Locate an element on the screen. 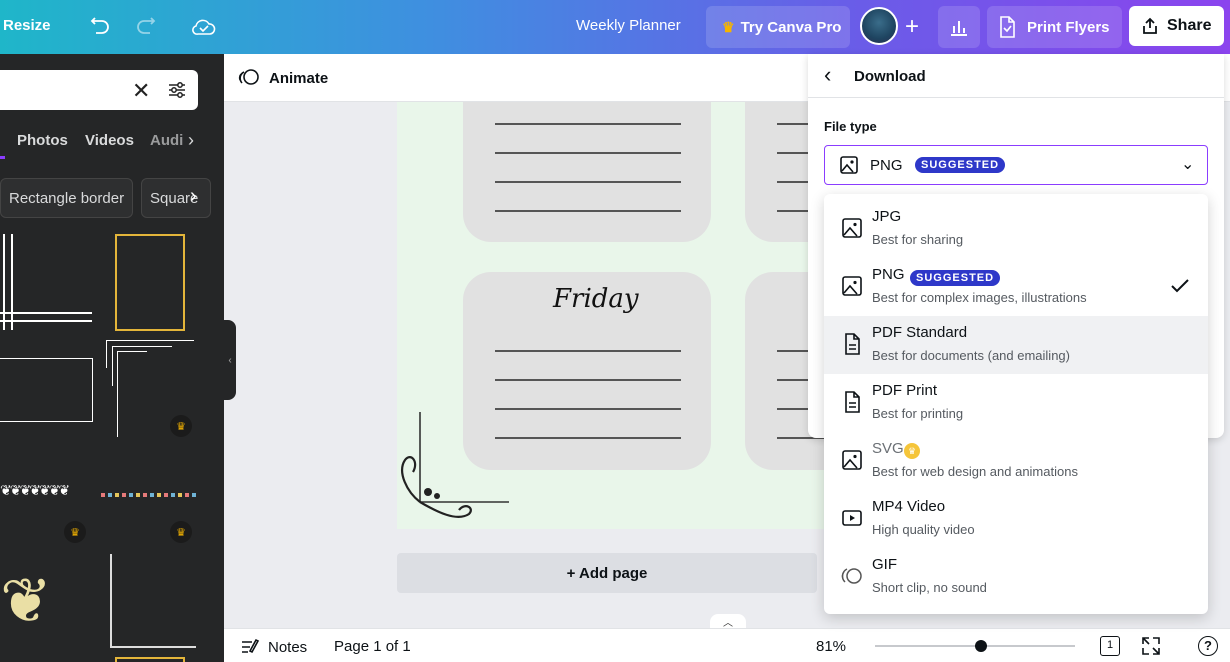 This screenshot has width=1230, height=662. try-pro-button: ♛ Try Canva Pro is located at coordinates (778, 27).